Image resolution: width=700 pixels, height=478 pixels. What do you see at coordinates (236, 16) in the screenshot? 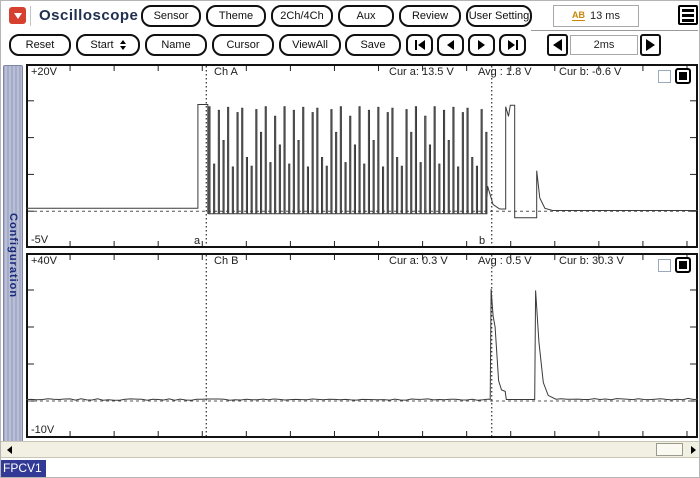
I see `theme-button: Theme` at bounding box center [236, 16].